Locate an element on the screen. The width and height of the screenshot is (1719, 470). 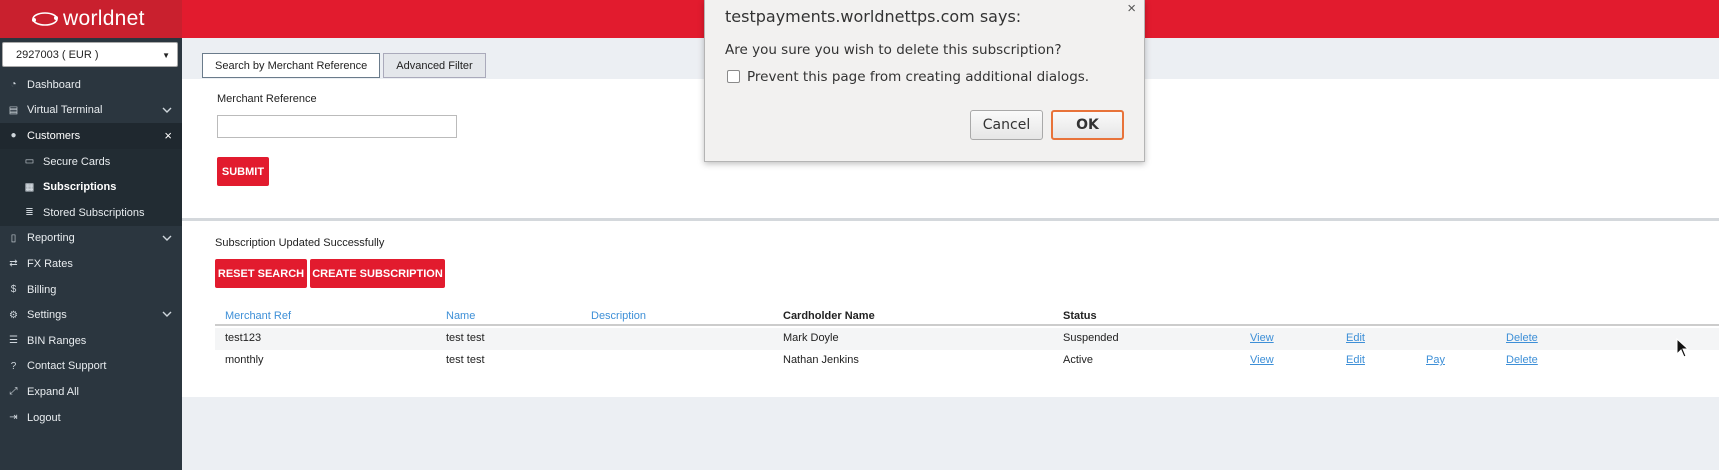
sidebar-item-fx-rates: ⇄ FX Rates is located at coordinates (91, 264).